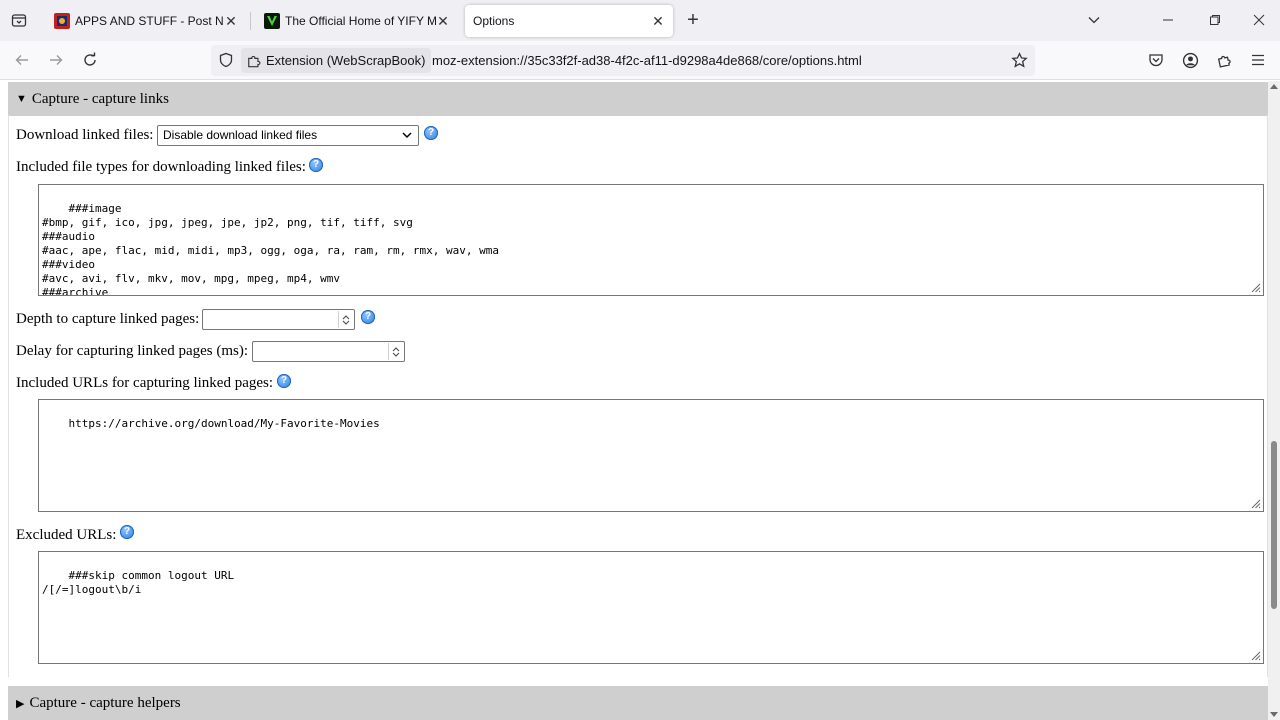 The width and height of the screenshot is (1280, 720). Describe the element at coordinates (272, 21) in the screenshot. I see `yify-favicon` at that location.